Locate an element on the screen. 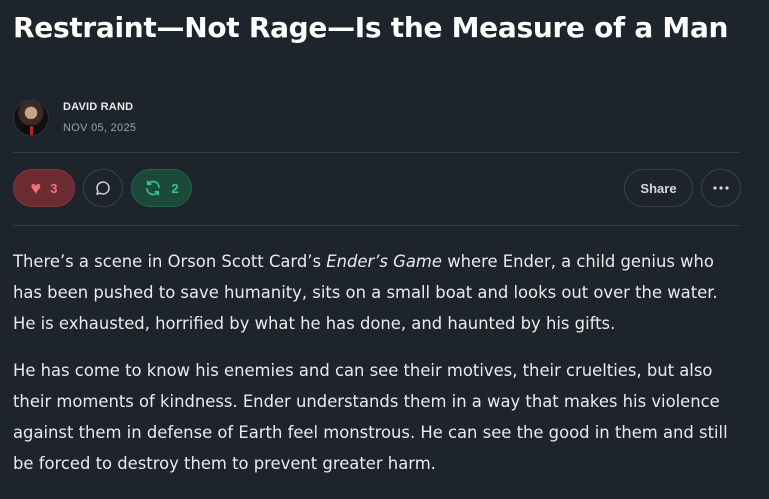 This screenshot has height=499, width=769. comment-bubble-icon is located at coordinates (103, 188).